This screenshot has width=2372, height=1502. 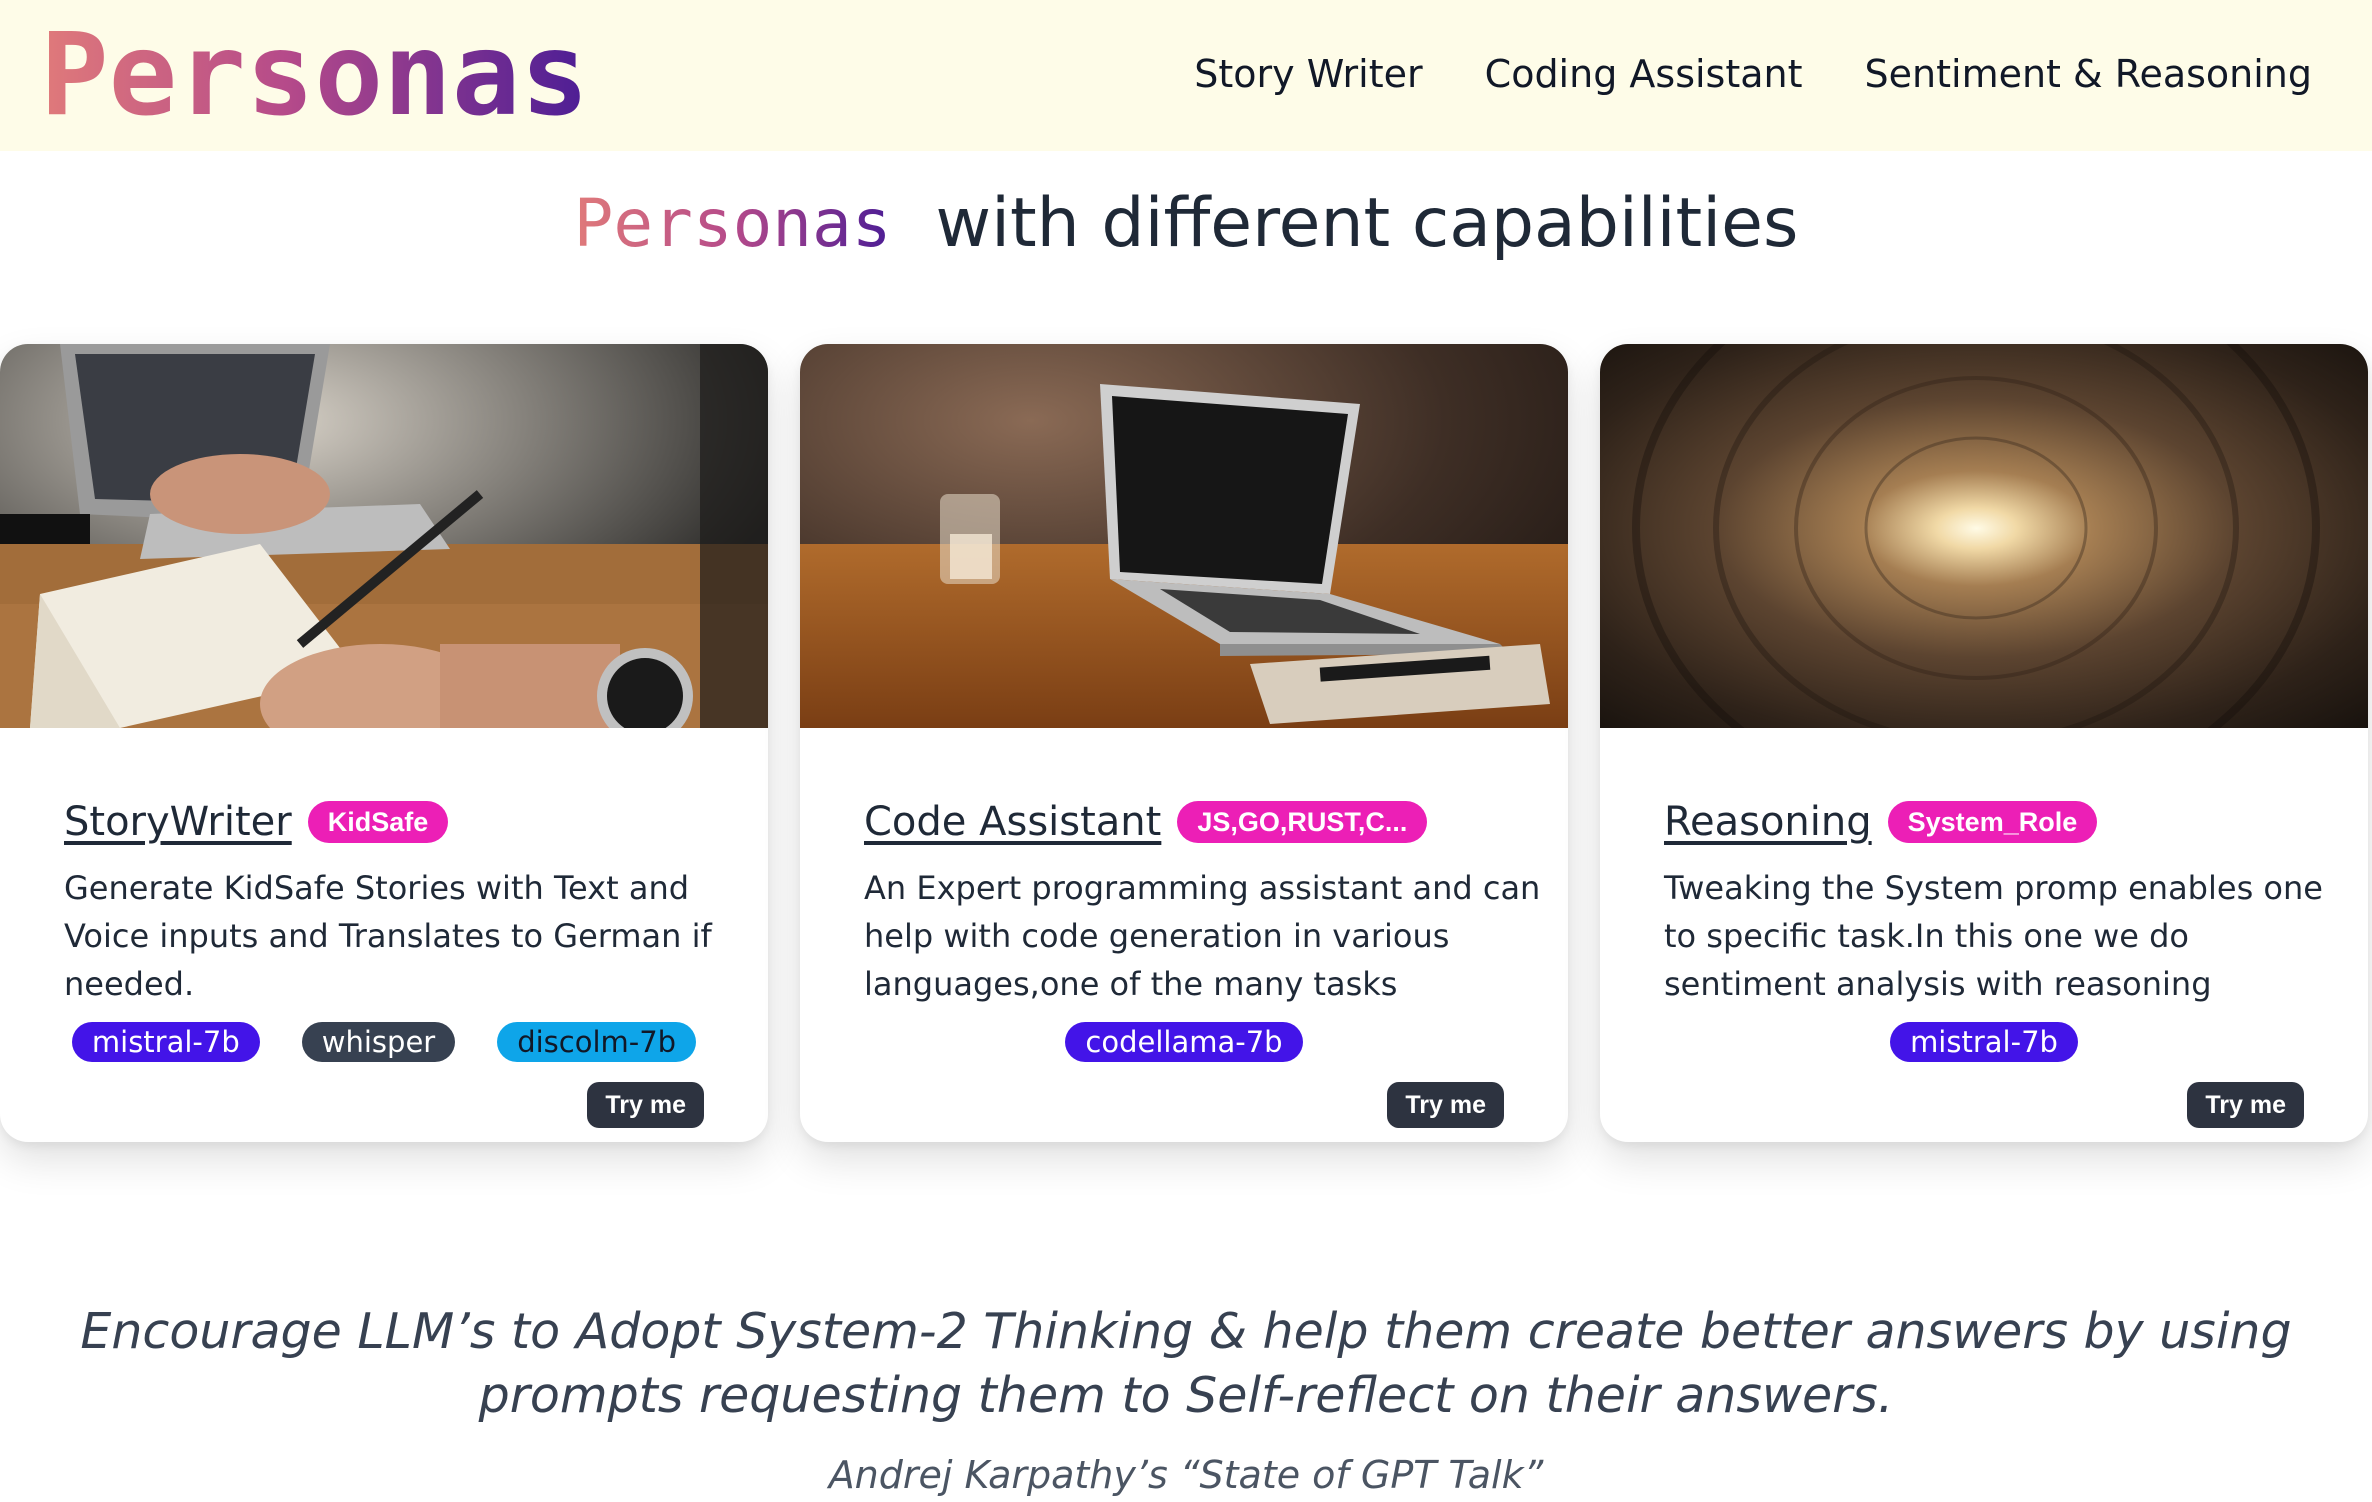 I want to click on card-image-laptop, so click(x=1184, y=536).